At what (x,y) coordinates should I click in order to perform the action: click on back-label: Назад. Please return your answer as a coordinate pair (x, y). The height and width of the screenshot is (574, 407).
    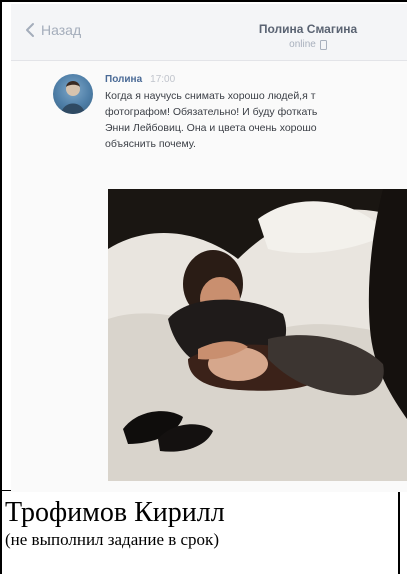
    Looking at the image, I should click on (61, 30).